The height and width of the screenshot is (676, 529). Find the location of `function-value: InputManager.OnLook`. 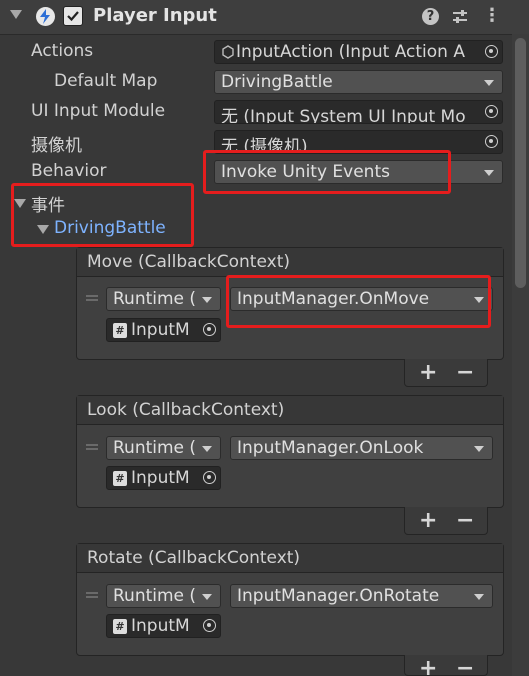

function-value: InputManager.OnLook is located at coordinates (330, 448).